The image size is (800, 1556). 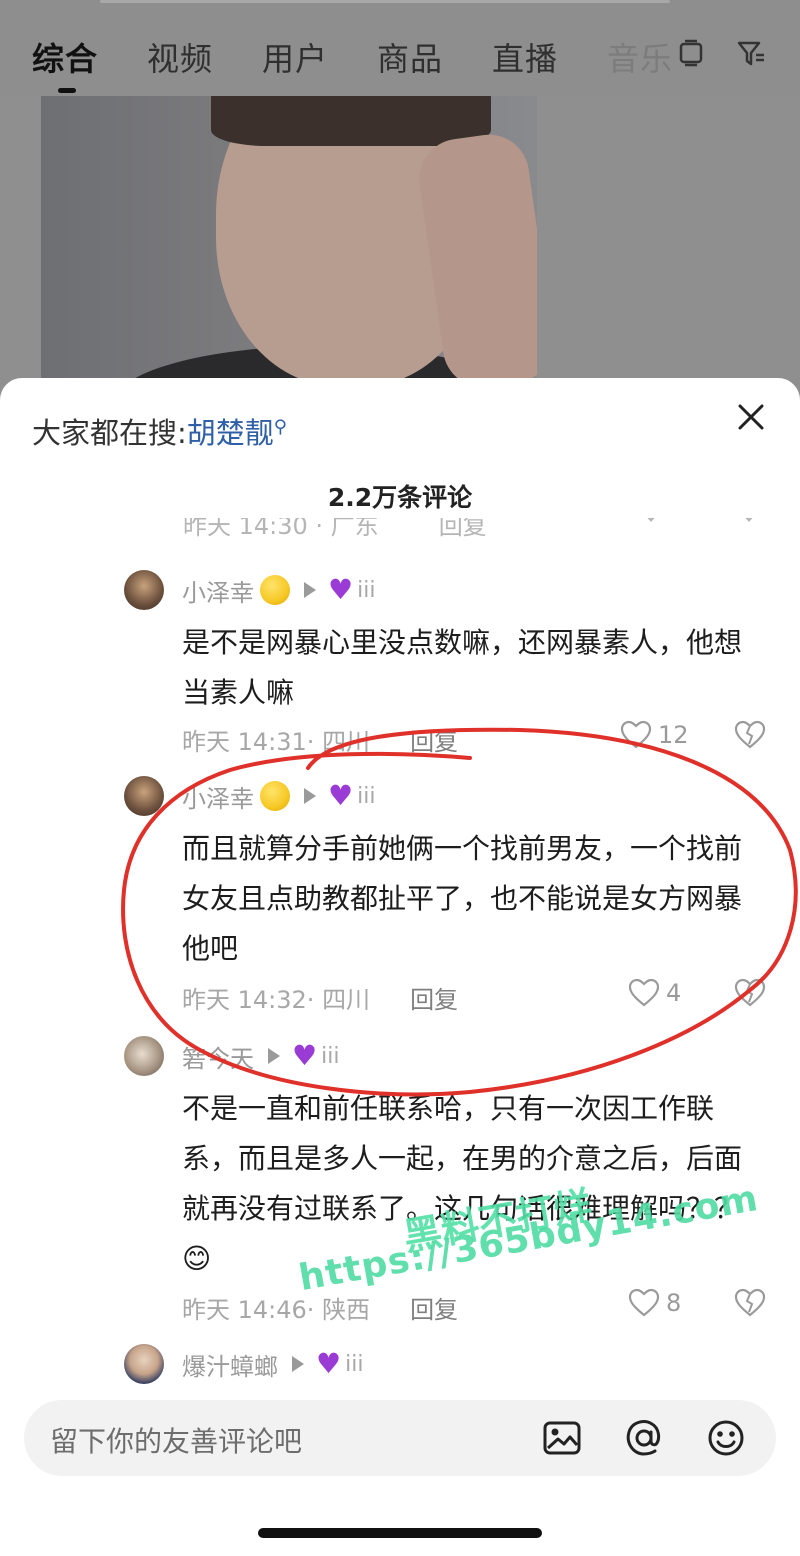 What do you see at coordinates (197, 1258) in the screenshot?
I see `smile-emoji: 😊` at bounding box center [197, 1258].